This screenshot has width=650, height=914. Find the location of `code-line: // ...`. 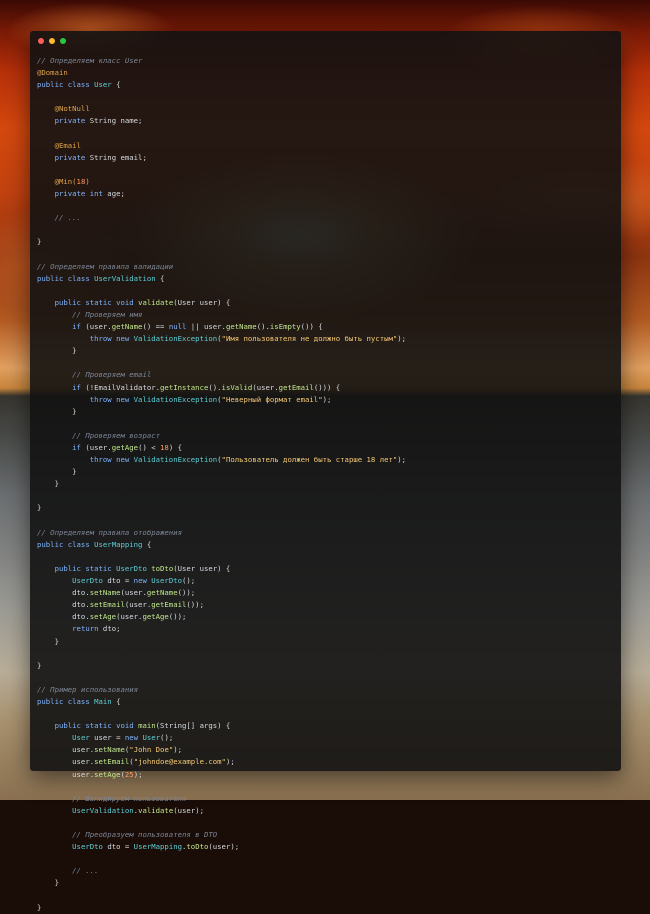

code-line: // ... is located at coordinates (326, 871).